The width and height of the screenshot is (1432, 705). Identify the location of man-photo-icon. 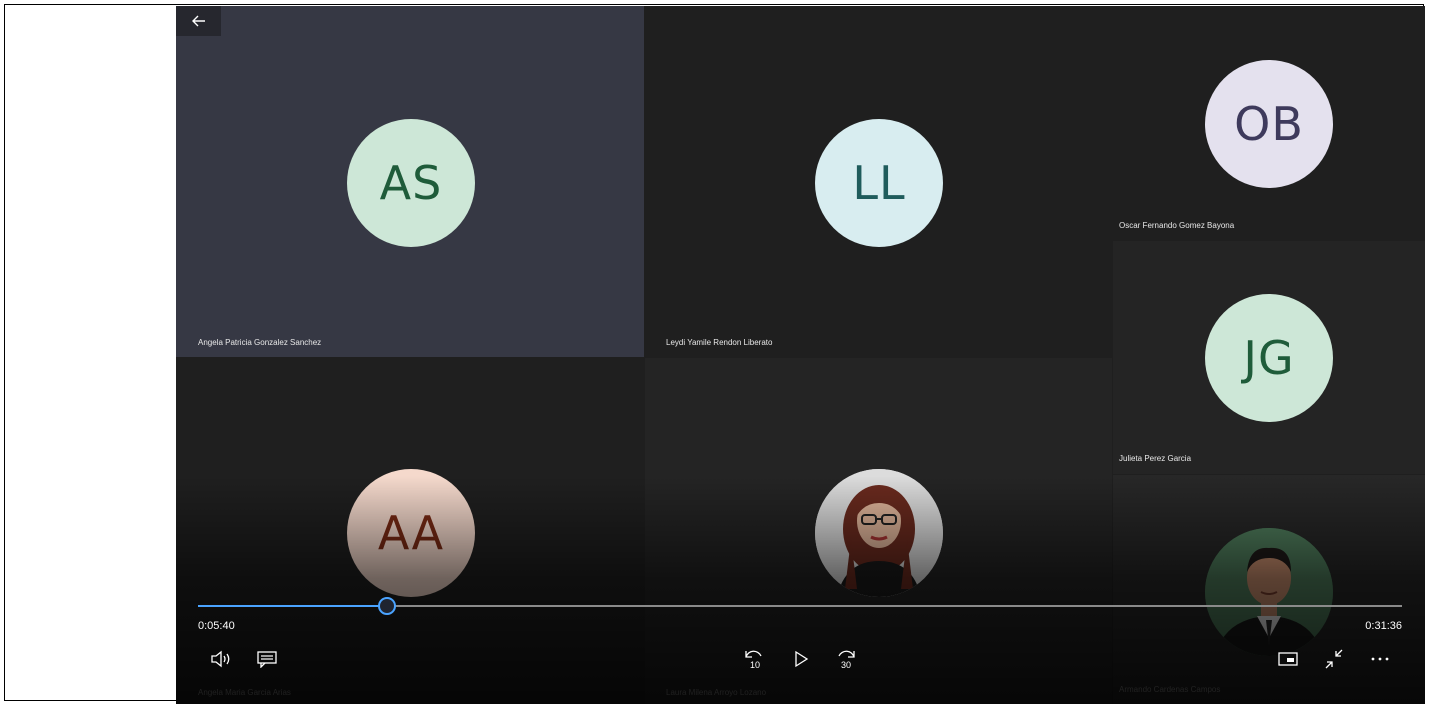
(1269, 592).